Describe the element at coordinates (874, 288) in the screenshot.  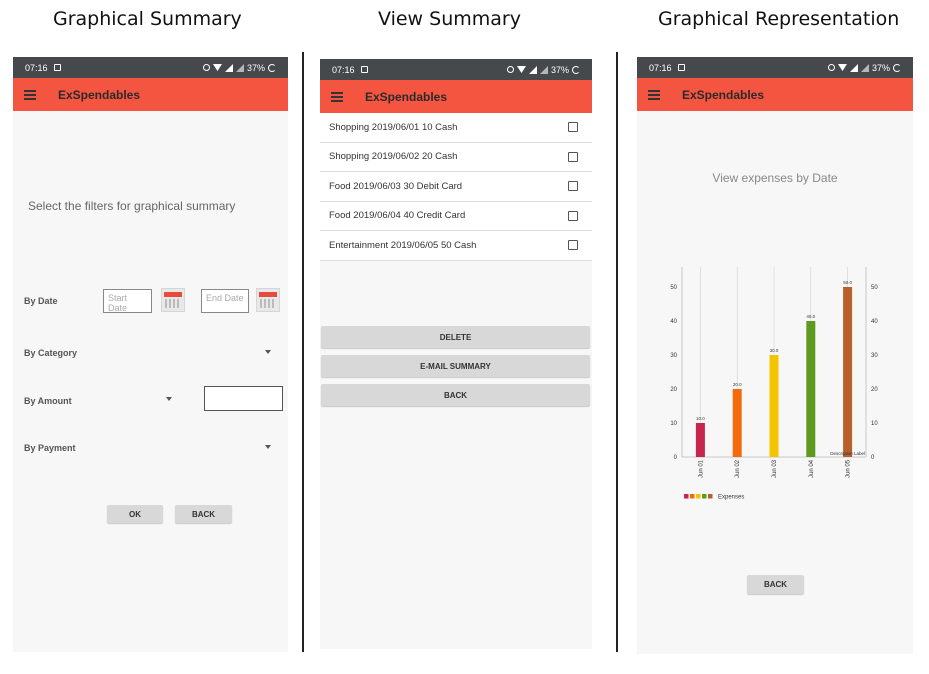
I see `y-tick-label-right: 50` at that location.